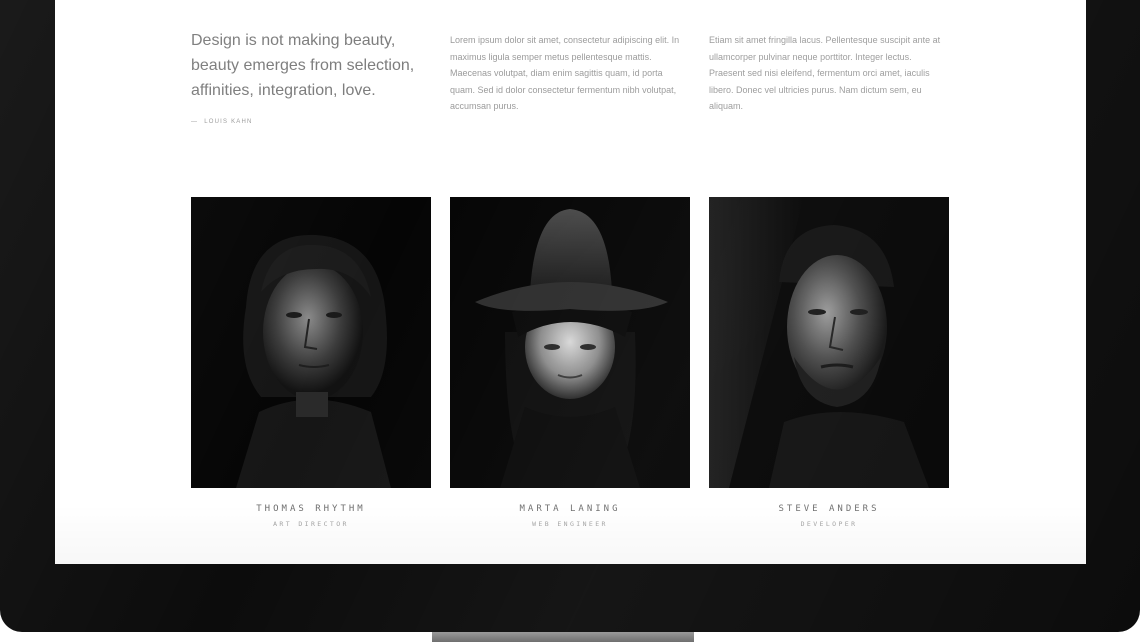 This screenshot has height=642, width=1140. I want to click on portrait-curly-hair-man, so click(311, 342).